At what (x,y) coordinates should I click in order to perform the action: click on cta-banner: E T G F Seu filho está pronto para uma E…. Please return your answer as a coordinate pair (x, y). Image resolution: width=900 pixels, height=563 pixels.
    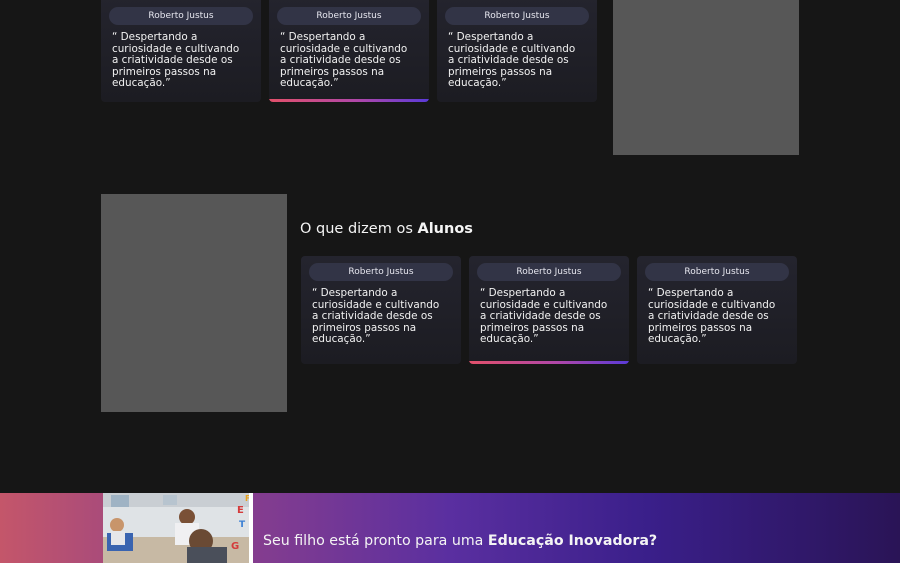
    Looking at the image, I should click on (450, 528).